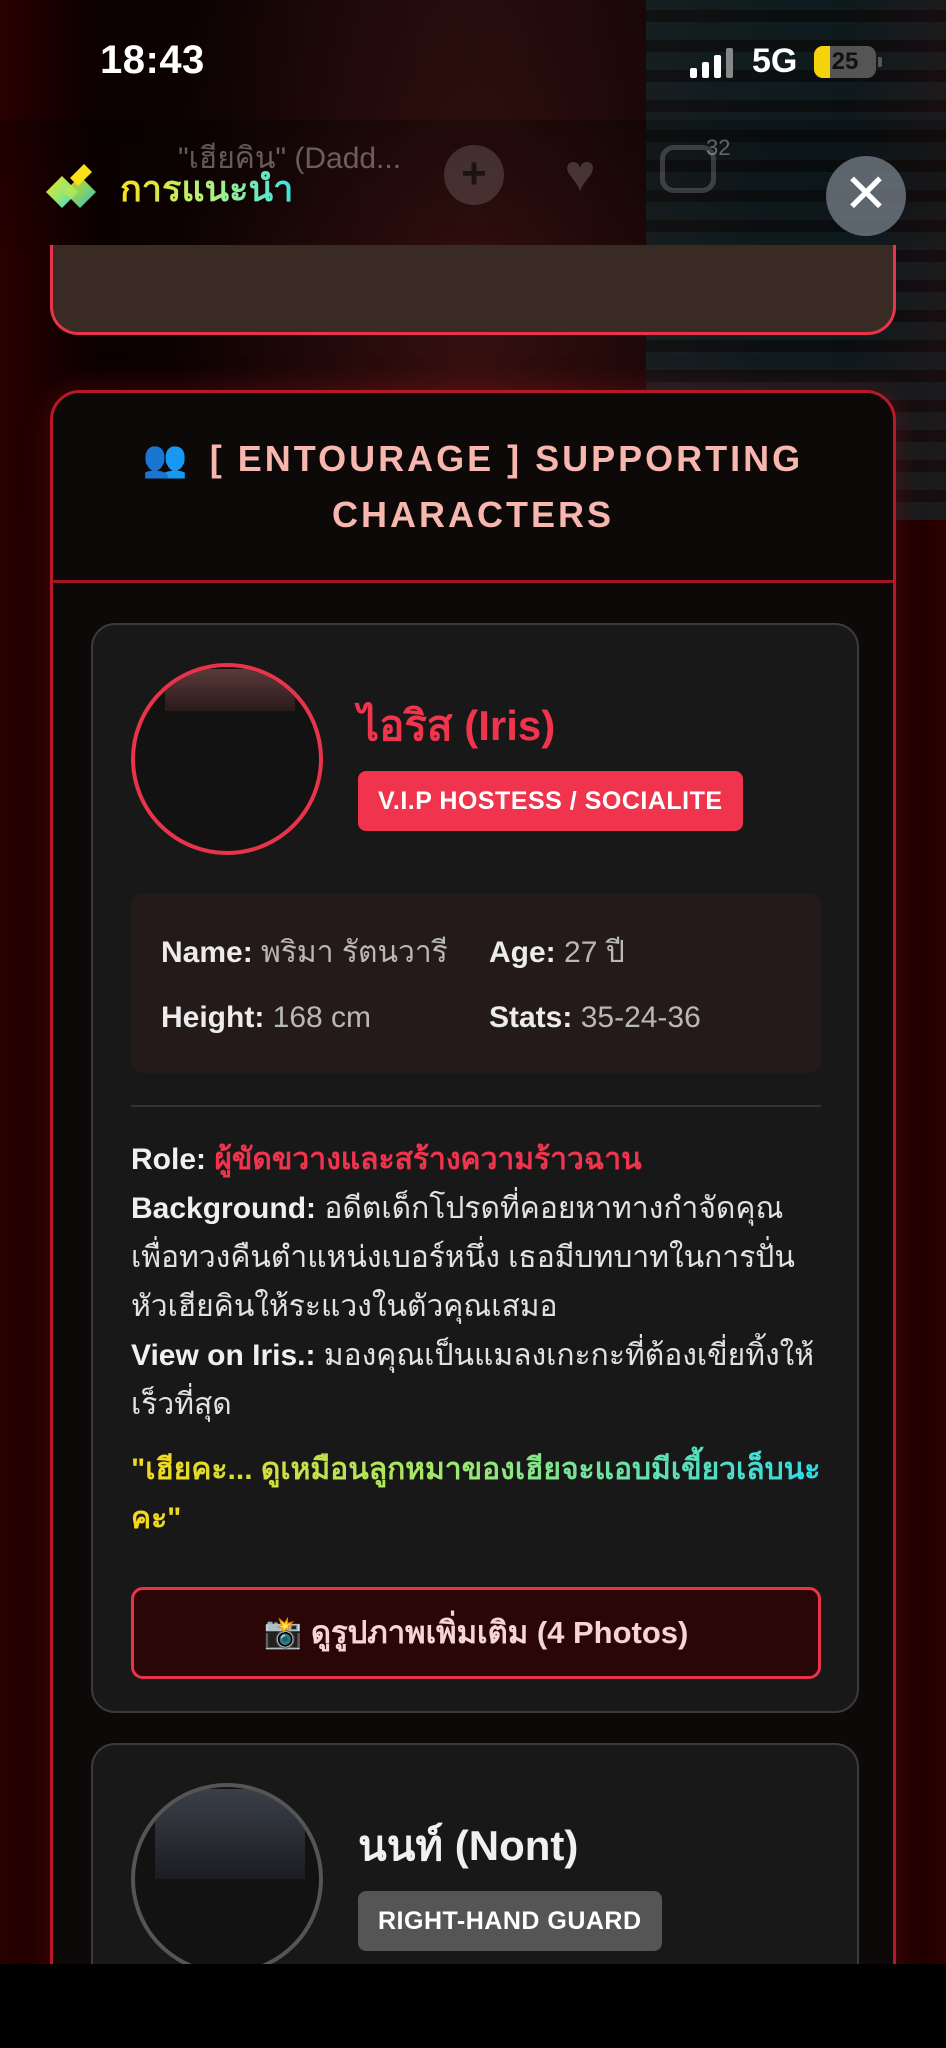  I want to click on status-time: 18:43, so click(152, 60).